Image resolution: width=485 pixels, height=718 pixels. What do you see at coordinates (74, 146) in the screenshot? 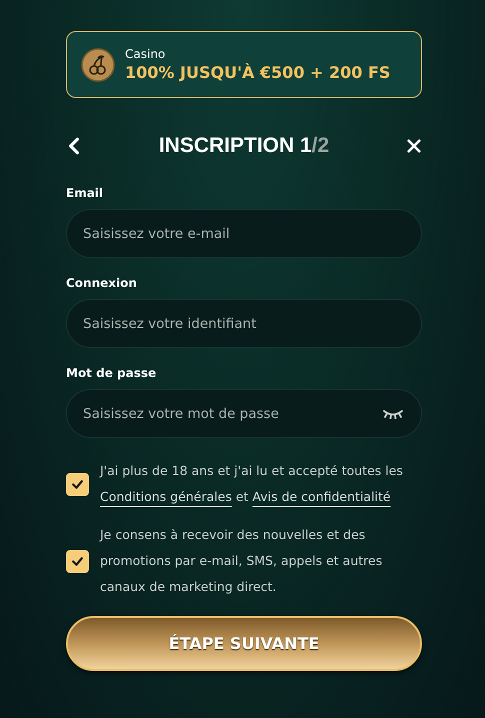
I see `back-icon` at bounding box center [74, 146].